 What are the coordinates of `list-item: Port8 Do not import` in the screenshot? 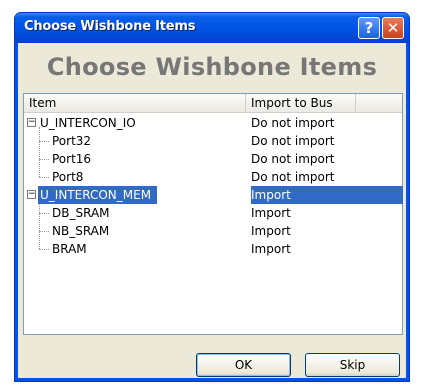 It's located at (213, 177).